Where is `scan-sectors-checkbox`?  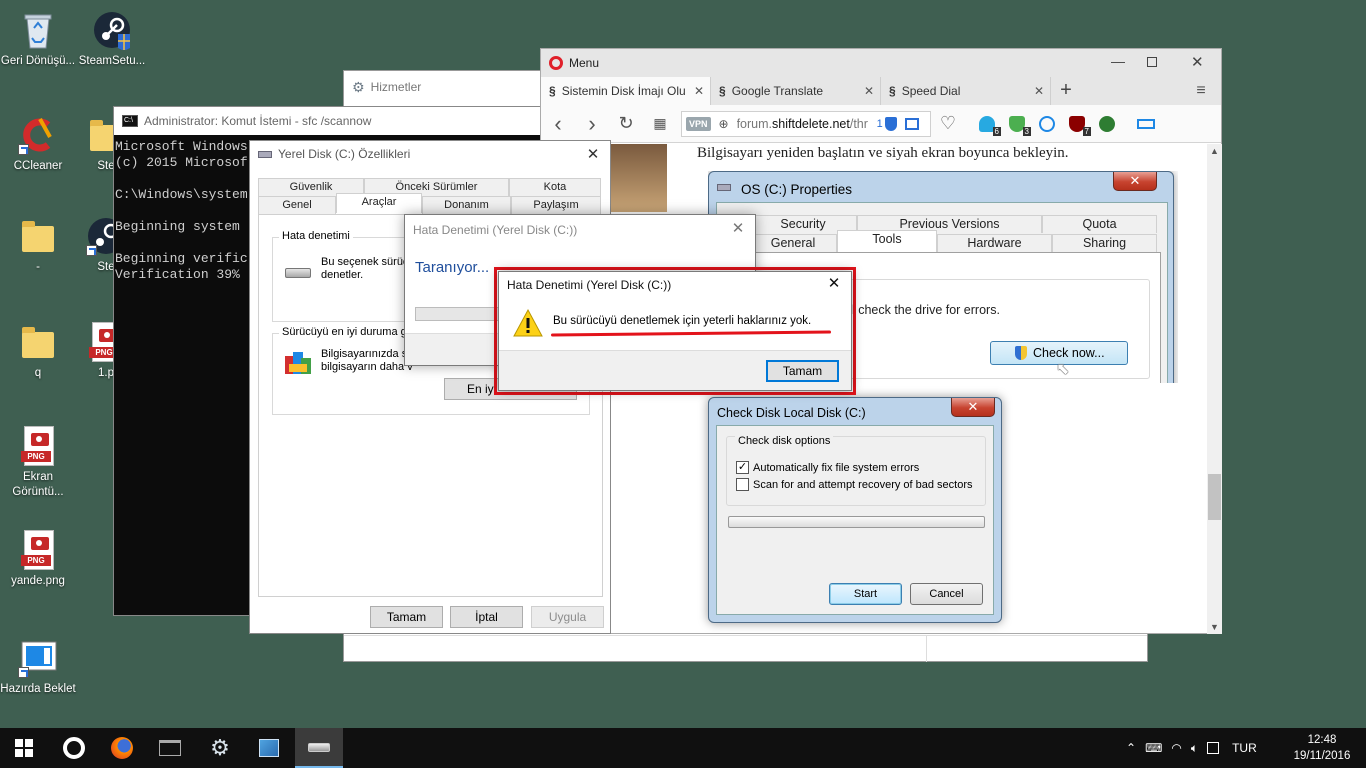 scan-sectors-checkbox is located at coordinates (742, 484).